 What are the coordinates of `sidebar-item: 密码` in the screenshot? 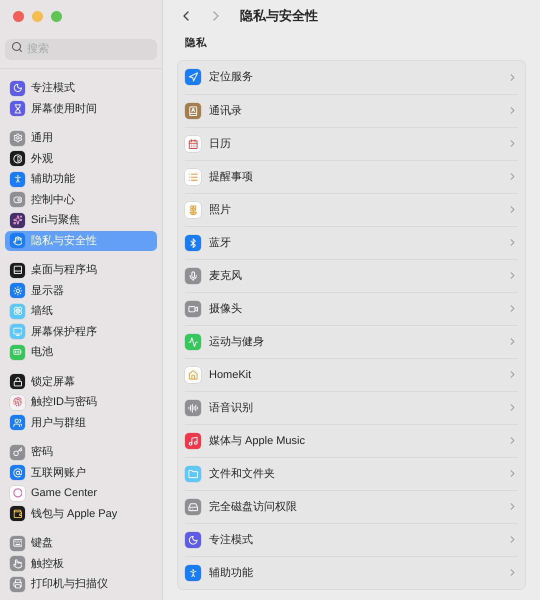 It's located at (81, 452).